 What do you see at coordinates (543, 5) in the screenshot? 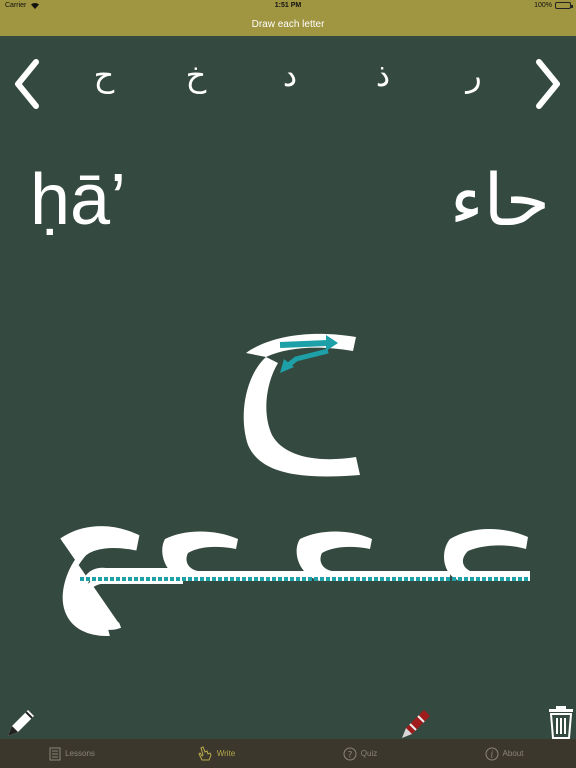
I see `battery-percent: 100%` at bounding box center [543, 5].